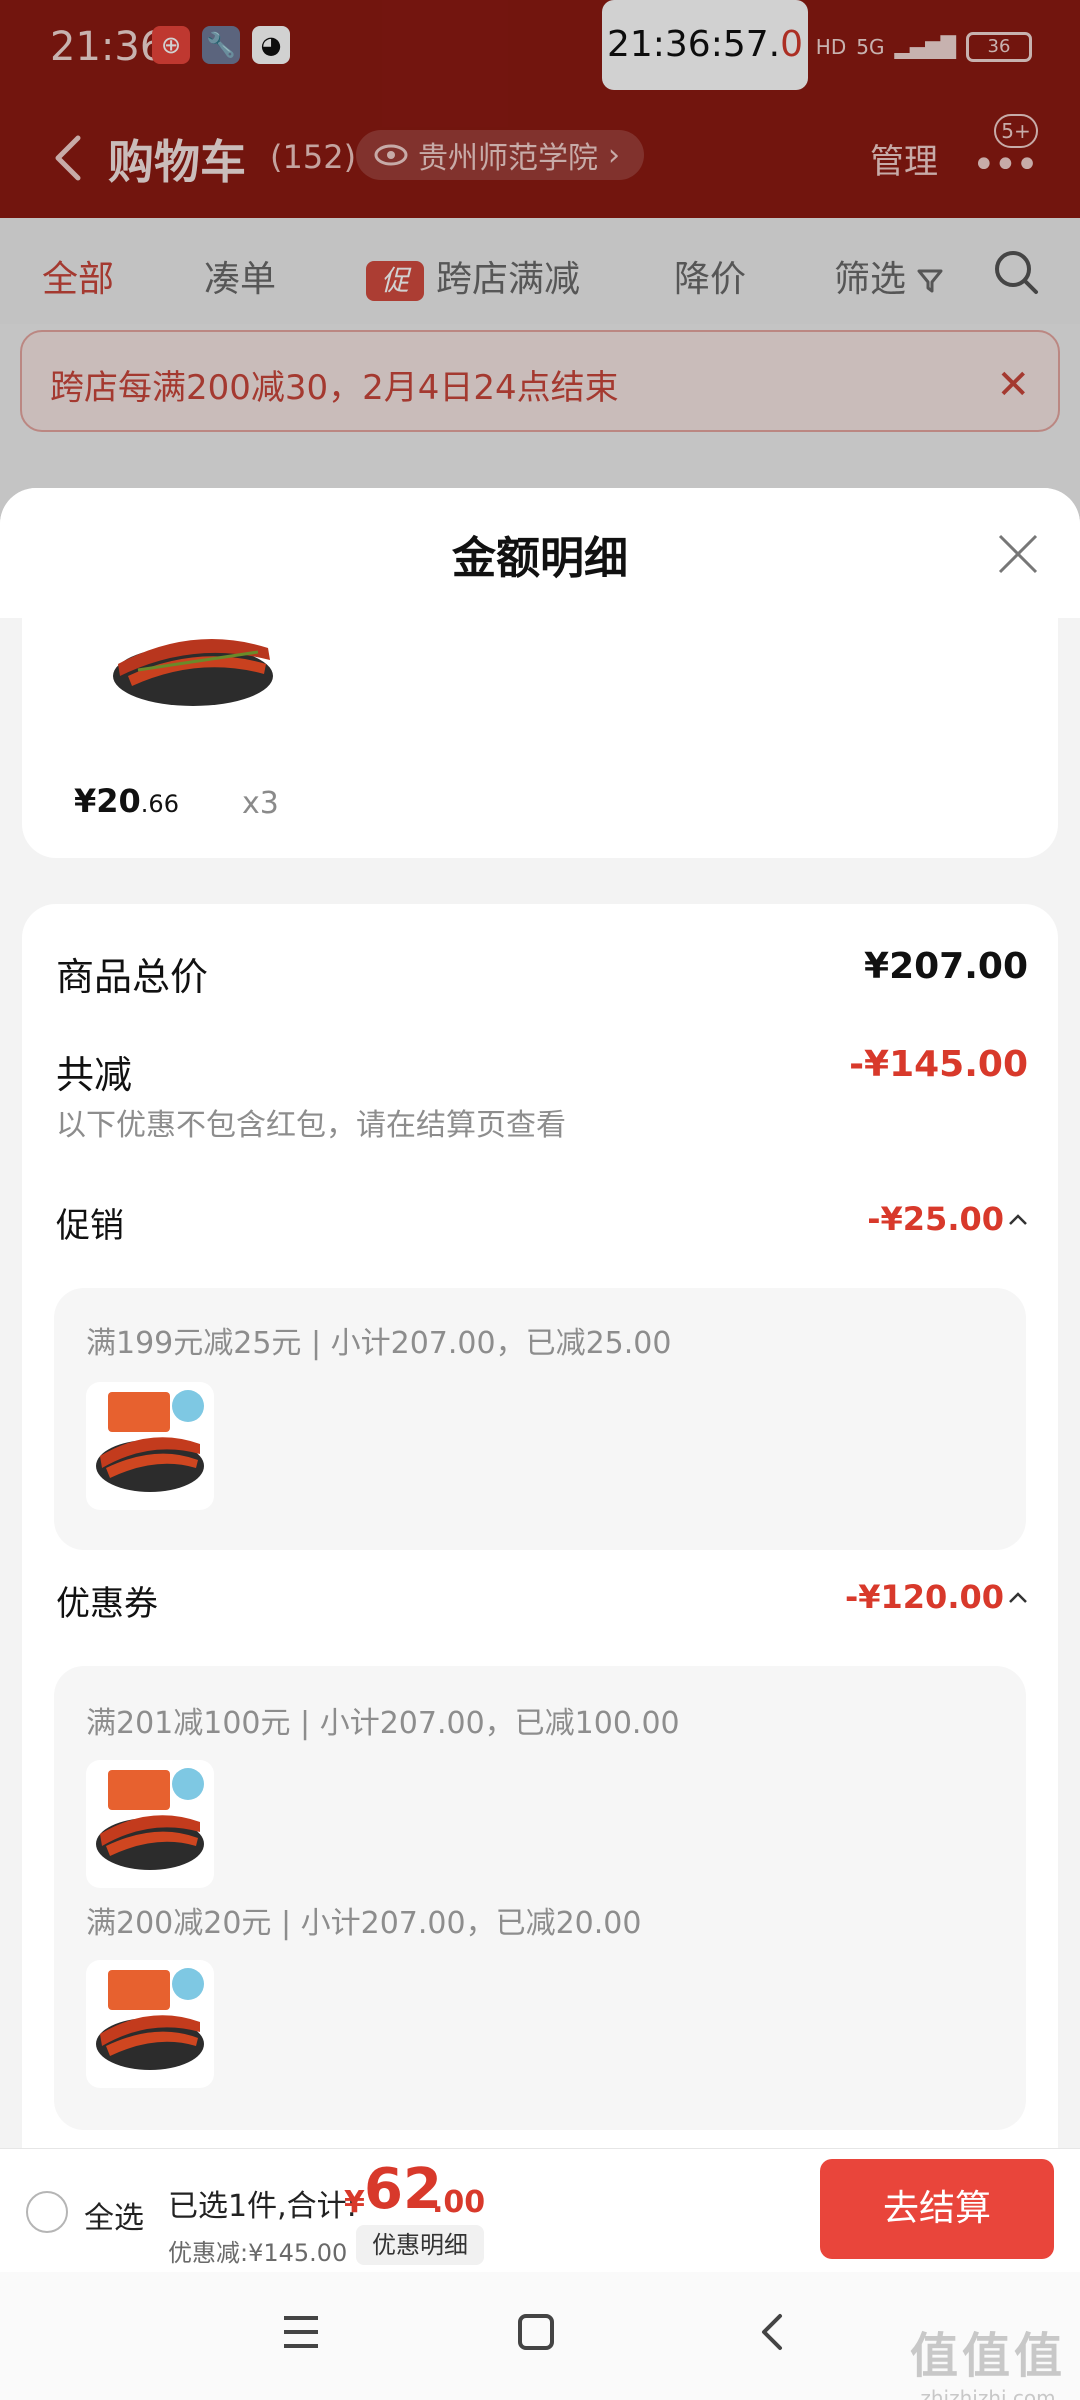 The height and width of the screenshot is (2400, 1080). What do you see at coordinates (47, 2212) in the screenshot?
I see `select-all-checkbox` at bounding box center [47, 2212].